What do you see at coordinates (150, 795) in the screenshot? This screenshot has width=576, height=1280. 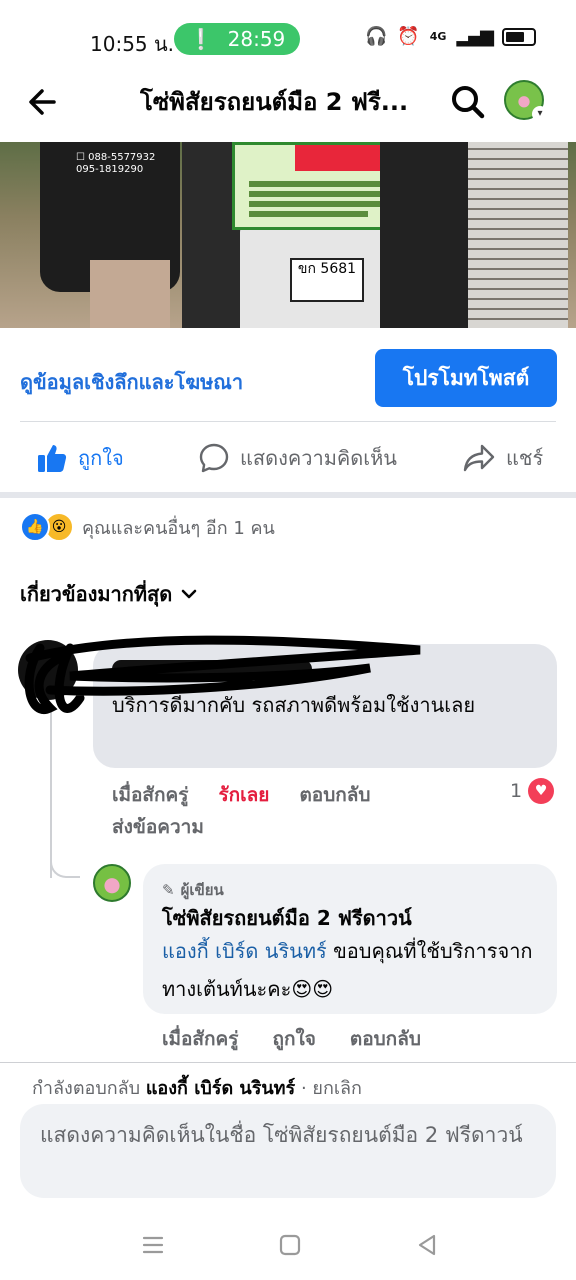 I see `comment-time: เมื่อสักครู่` at bounding box center [150, 795].